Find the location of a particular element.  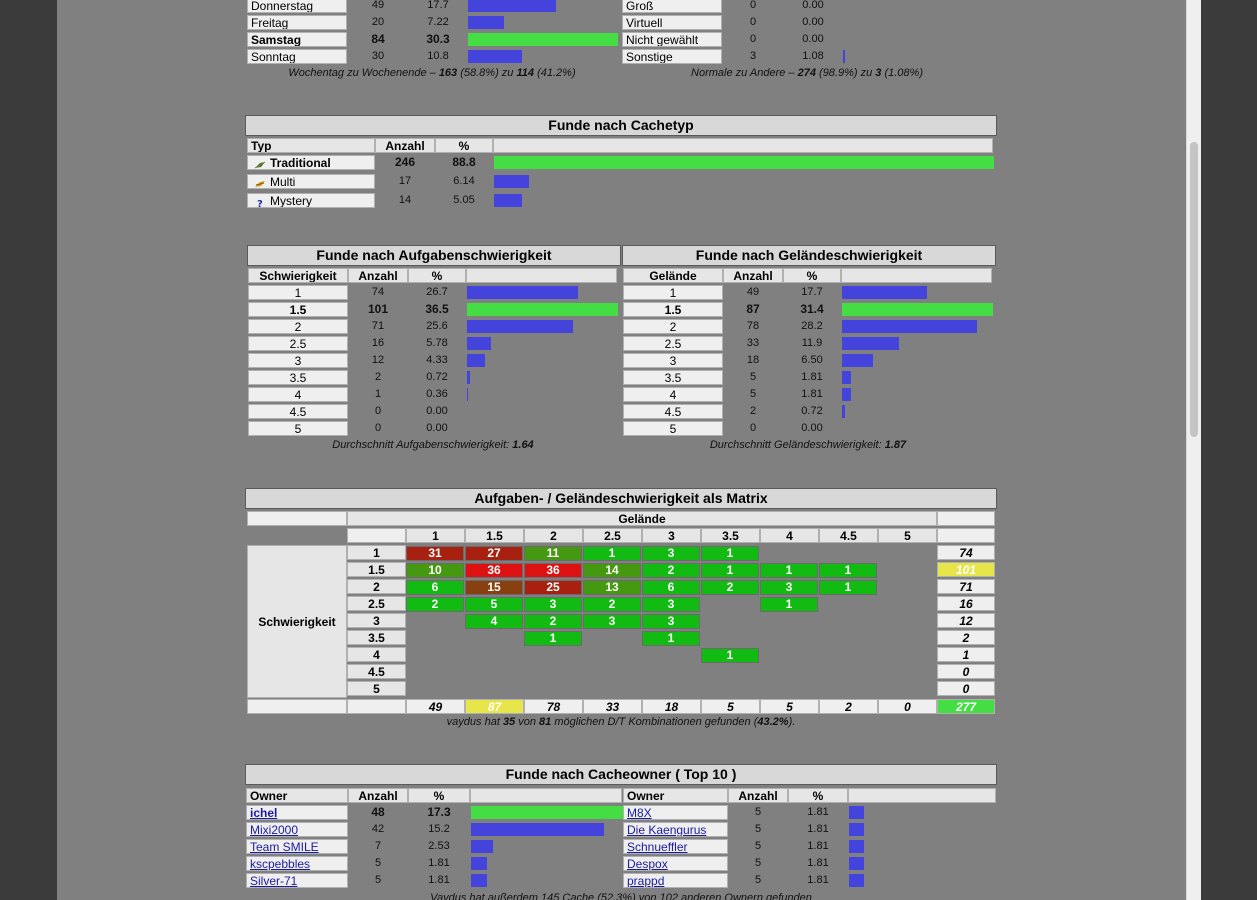

owner-row-label-text: ichel is located at coordinates (263, 812).